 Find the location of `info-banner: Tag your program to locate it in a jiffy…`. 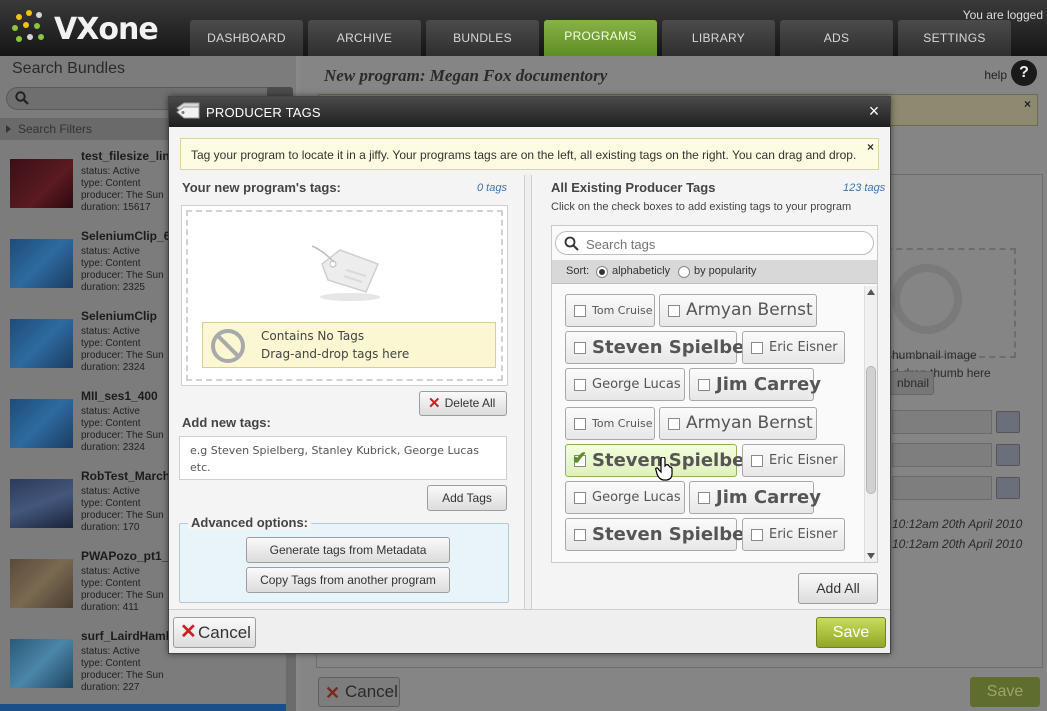

info-banner: Tag your program to locate it in a jiffy… is located at coordinates (529, 154).